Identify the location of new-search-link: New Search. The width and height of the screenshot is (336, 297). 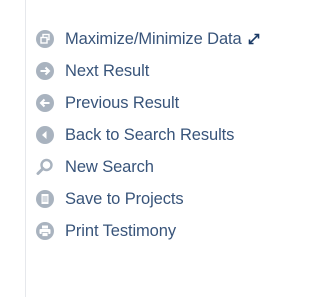
(148, 167).